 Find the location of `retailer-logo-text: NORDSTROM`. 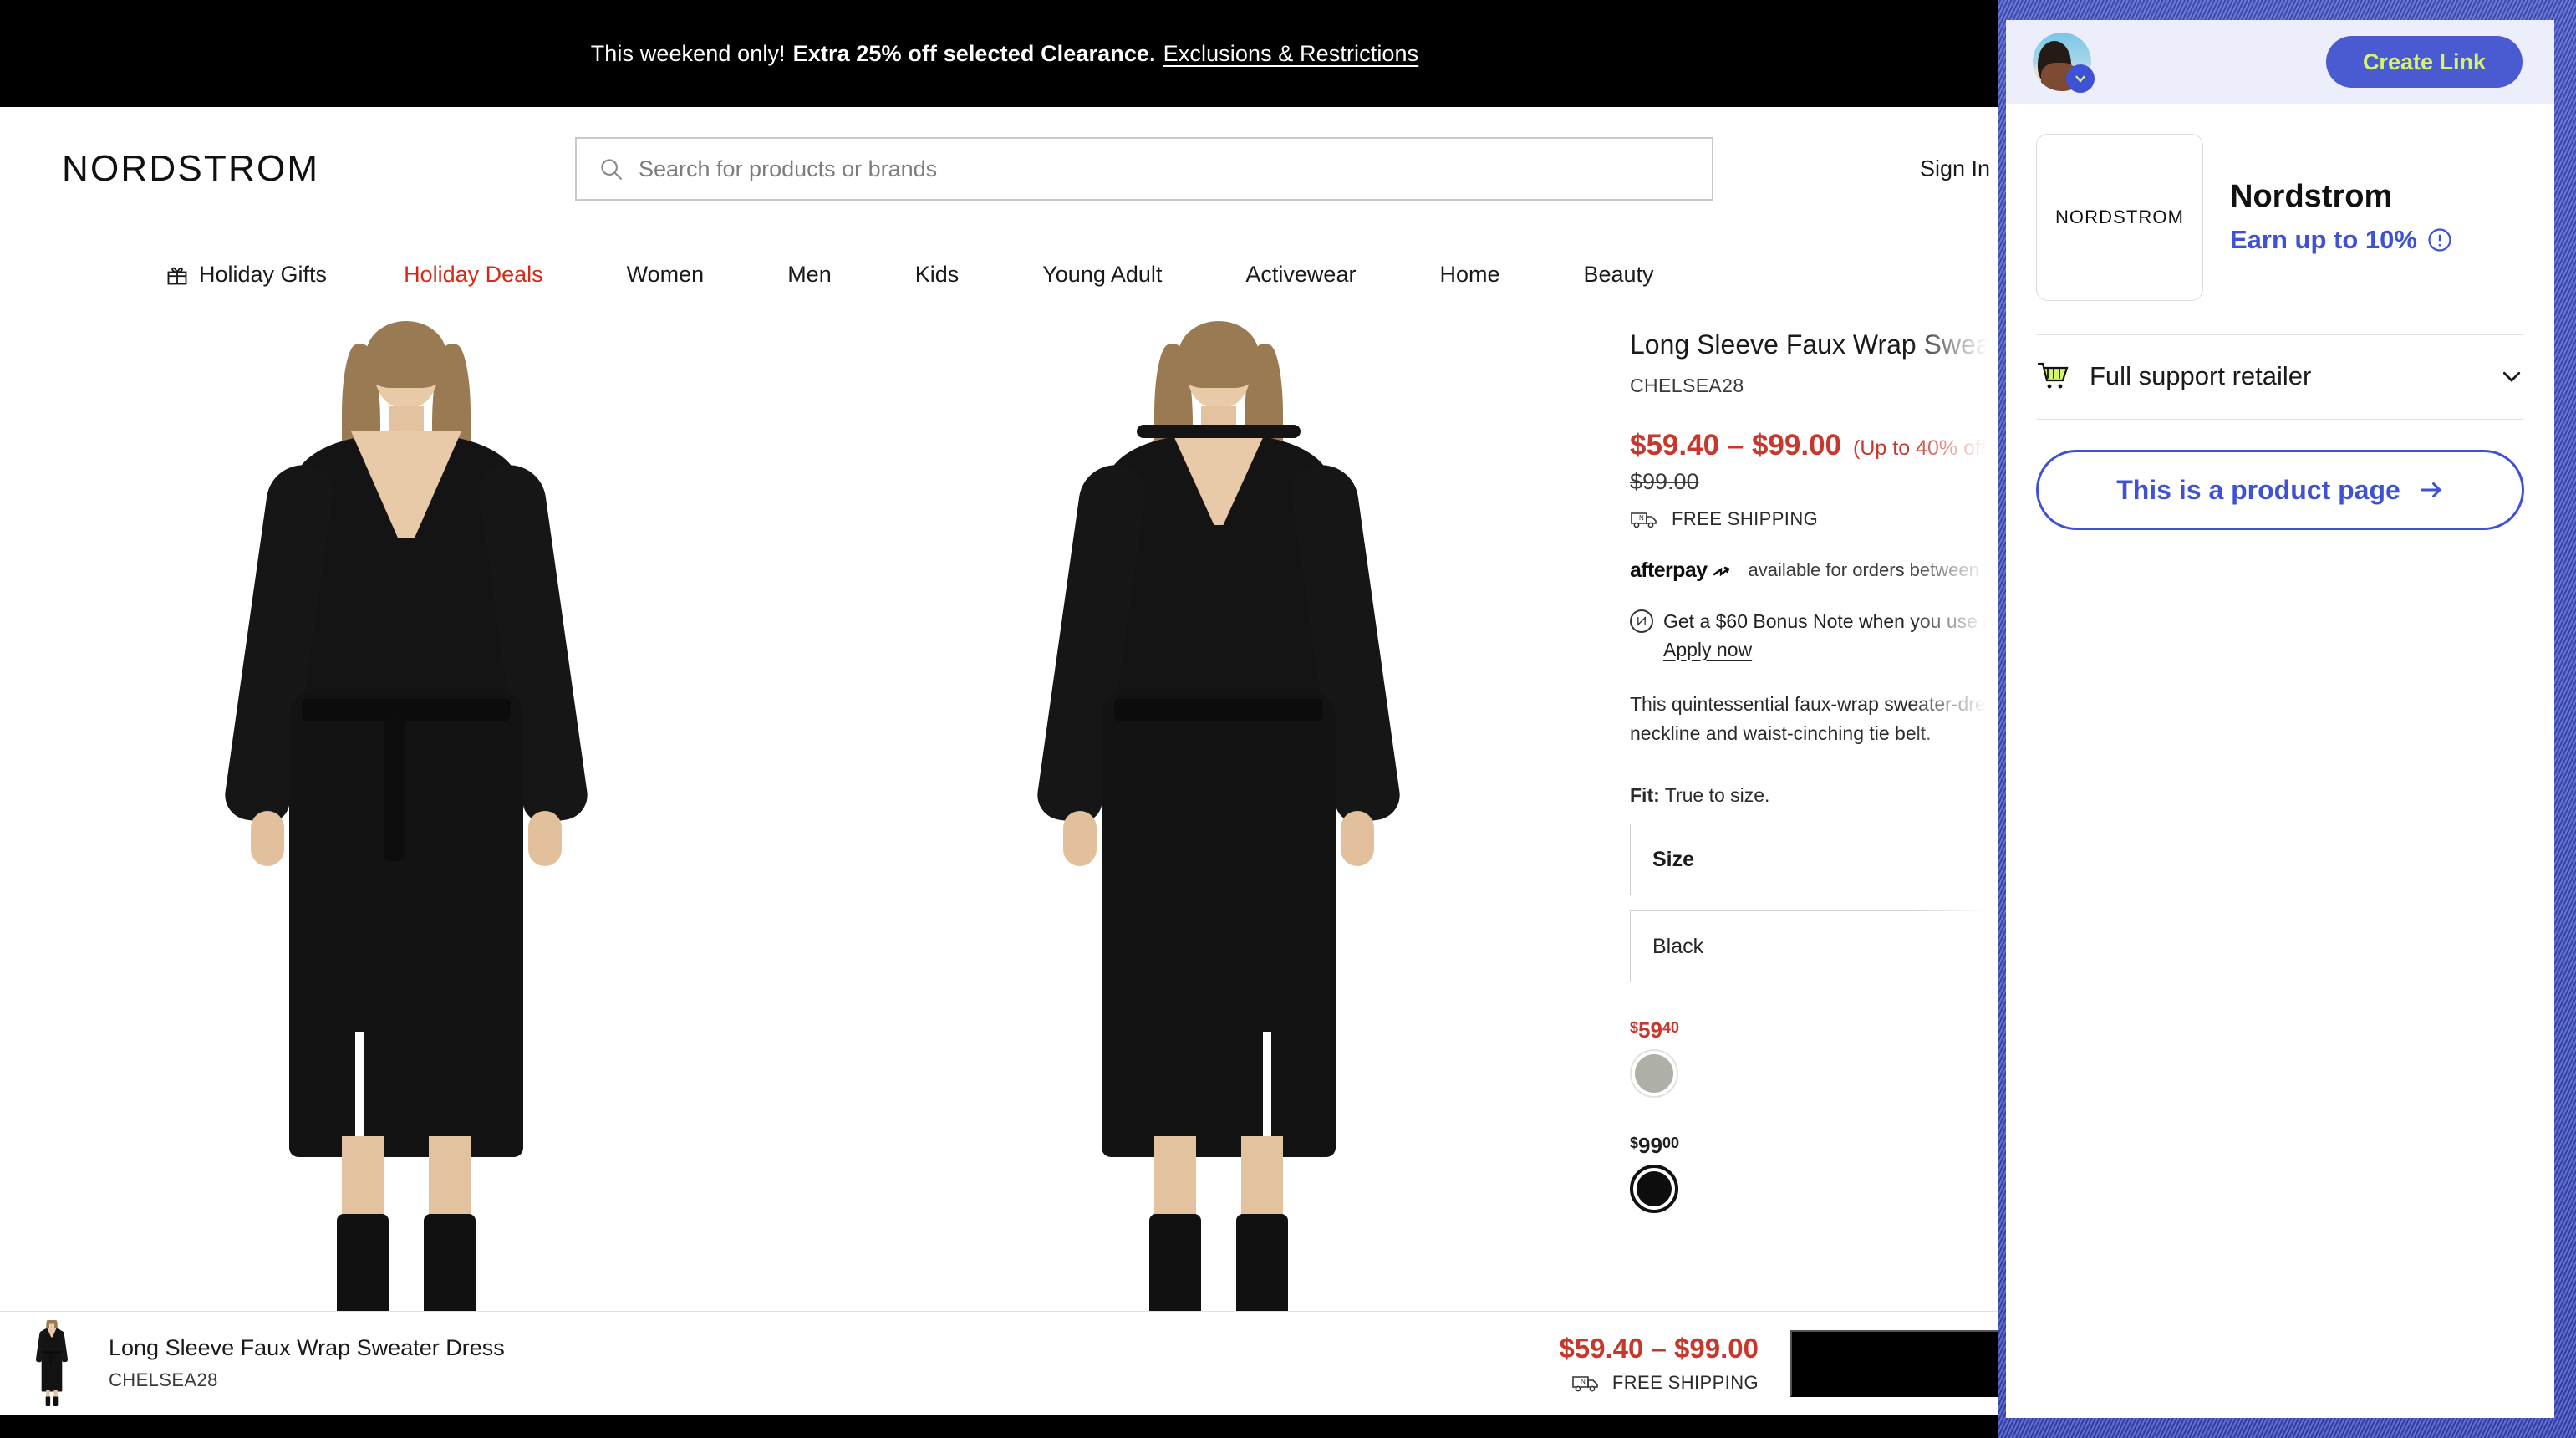

retailer-logo-text: NORDSTROM is located at coordinates (2119, 217).